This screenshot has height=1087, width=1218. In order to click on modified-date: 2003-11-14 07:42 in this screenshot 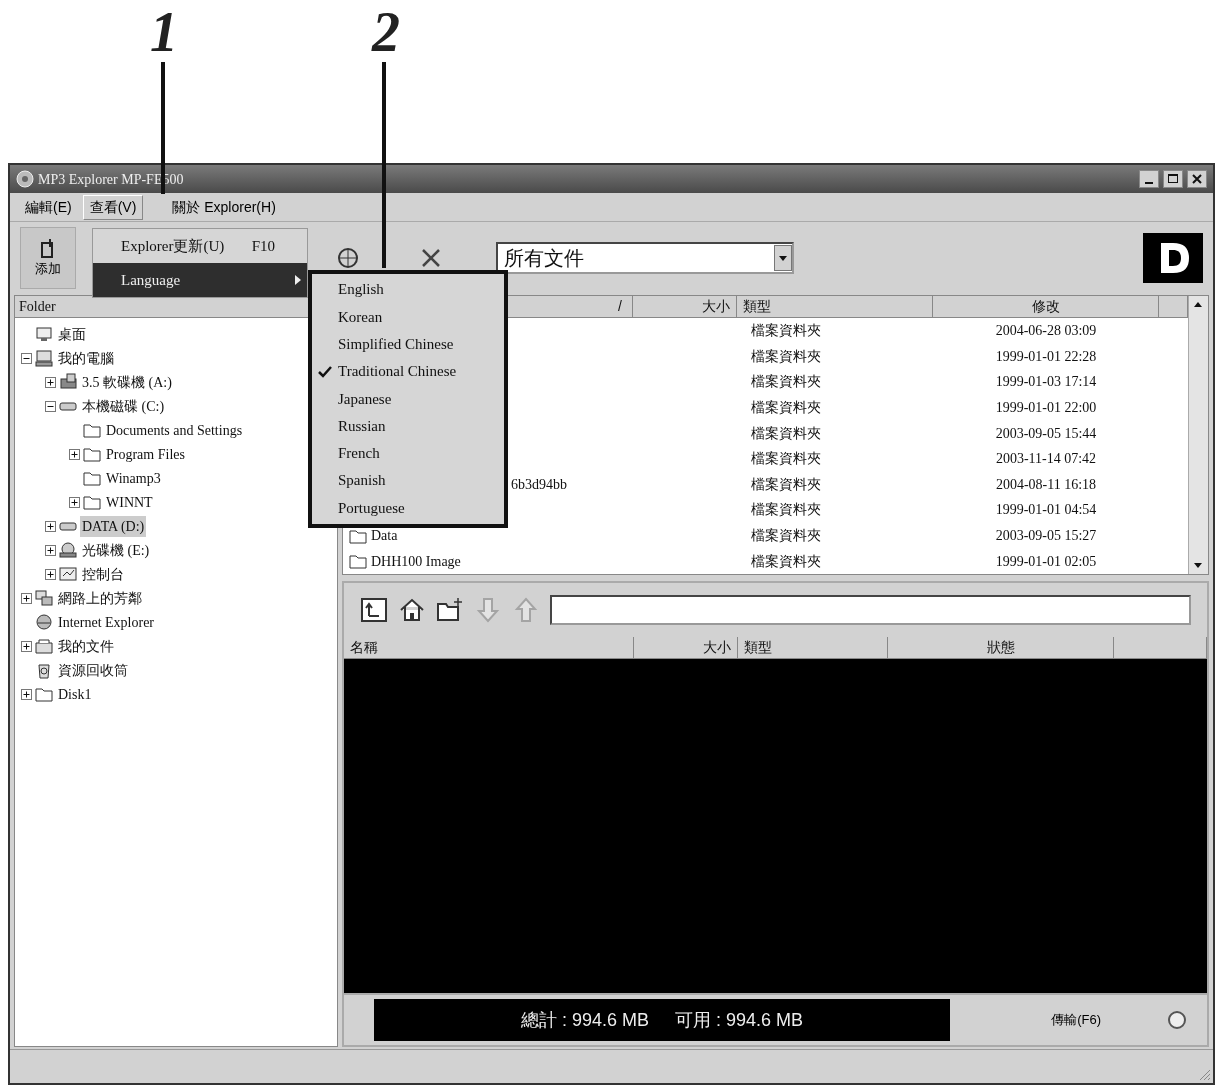, I will do `click(1046, 459)`.